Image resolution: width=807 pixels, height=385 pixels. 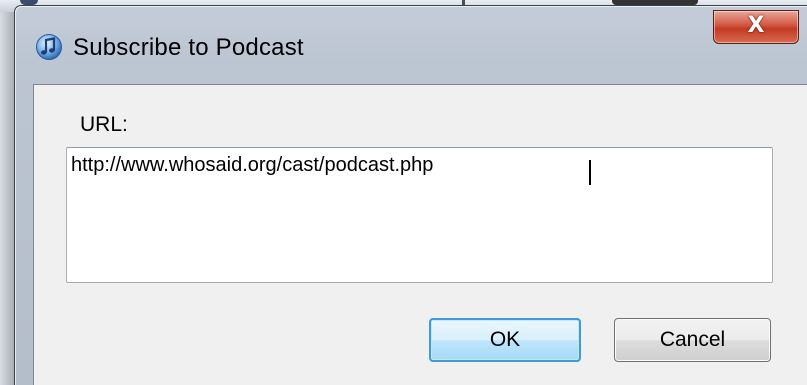 What do you see at coordinates (505, 340) in the screenshot?
I see `ok-button: OK` at bounding box center [505, 340].